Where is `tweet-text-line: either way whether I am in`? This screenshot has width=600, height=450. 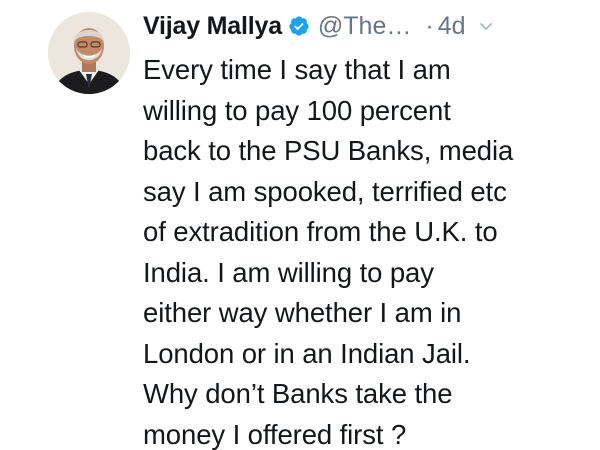
tweet-text-line: either way whether I am in is located at coordinates (302, 312).